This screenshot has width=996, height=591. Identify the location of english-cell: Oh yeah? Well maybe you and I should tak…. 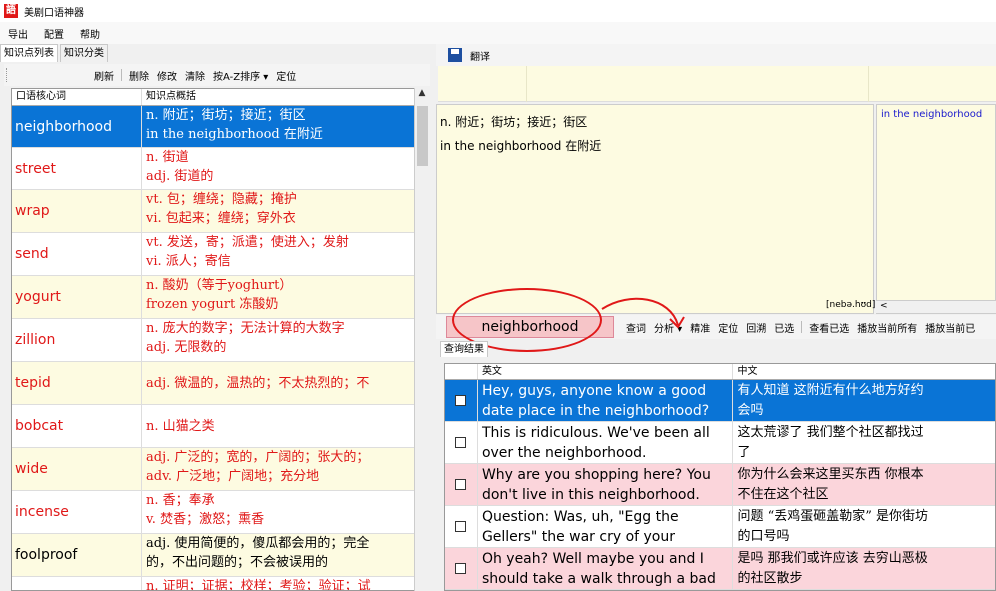
(606, 568).